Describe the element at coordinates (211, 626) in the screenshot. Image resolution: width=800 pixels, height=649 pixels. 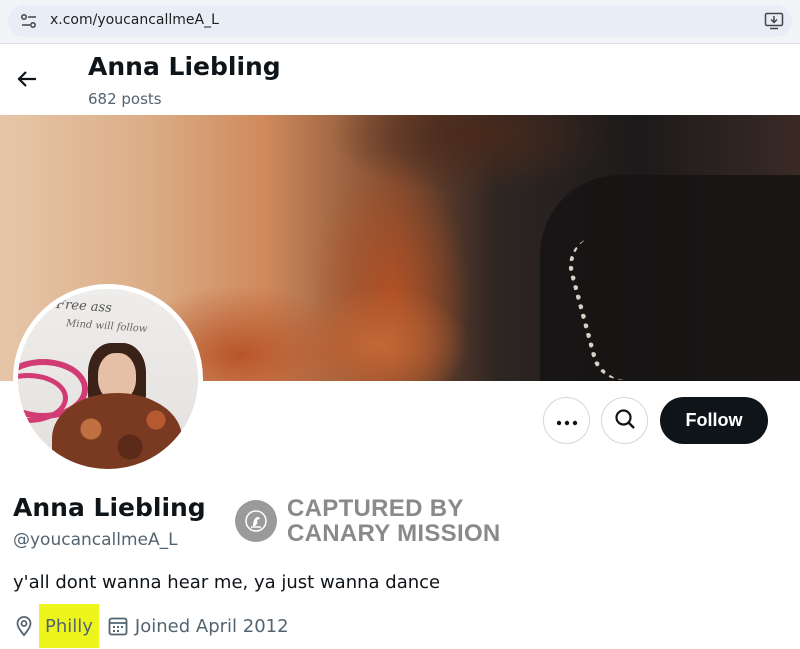
I see `profile-joined-date: Joined April 2012` at that location.